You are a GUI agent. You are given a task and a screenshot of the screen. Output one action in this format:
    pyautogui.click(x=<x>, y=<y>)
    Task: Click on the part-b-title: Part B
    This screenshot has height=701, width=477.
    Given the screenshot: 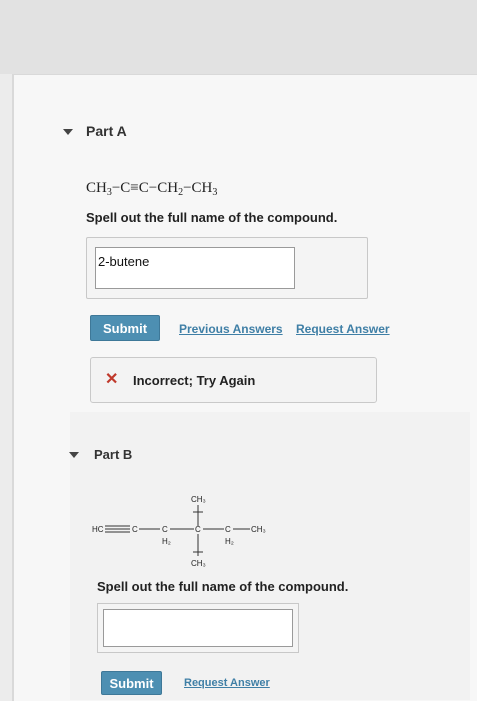 What is the action you would take?
    pyautogui.click(x=113, y=454)
    